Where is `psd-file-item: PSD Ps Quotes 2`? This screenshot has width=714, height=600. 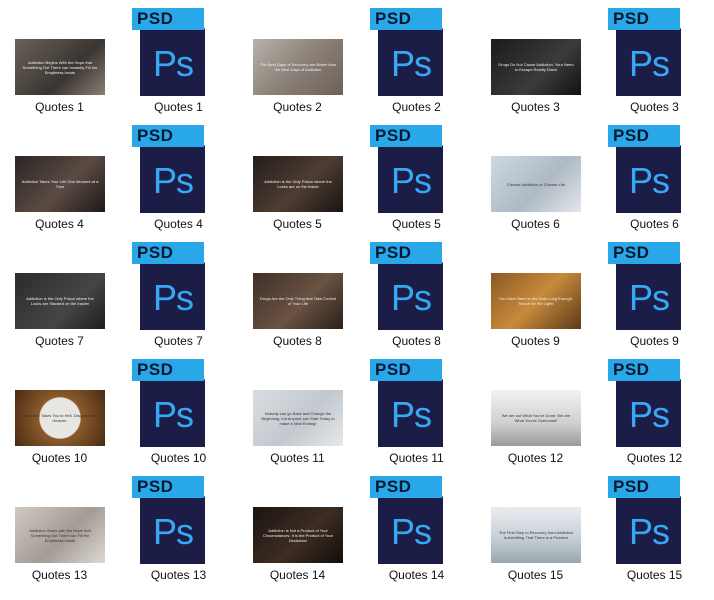
psd-file-item: PSD Ps Quotes 2 is located at coordinates (416, 58).